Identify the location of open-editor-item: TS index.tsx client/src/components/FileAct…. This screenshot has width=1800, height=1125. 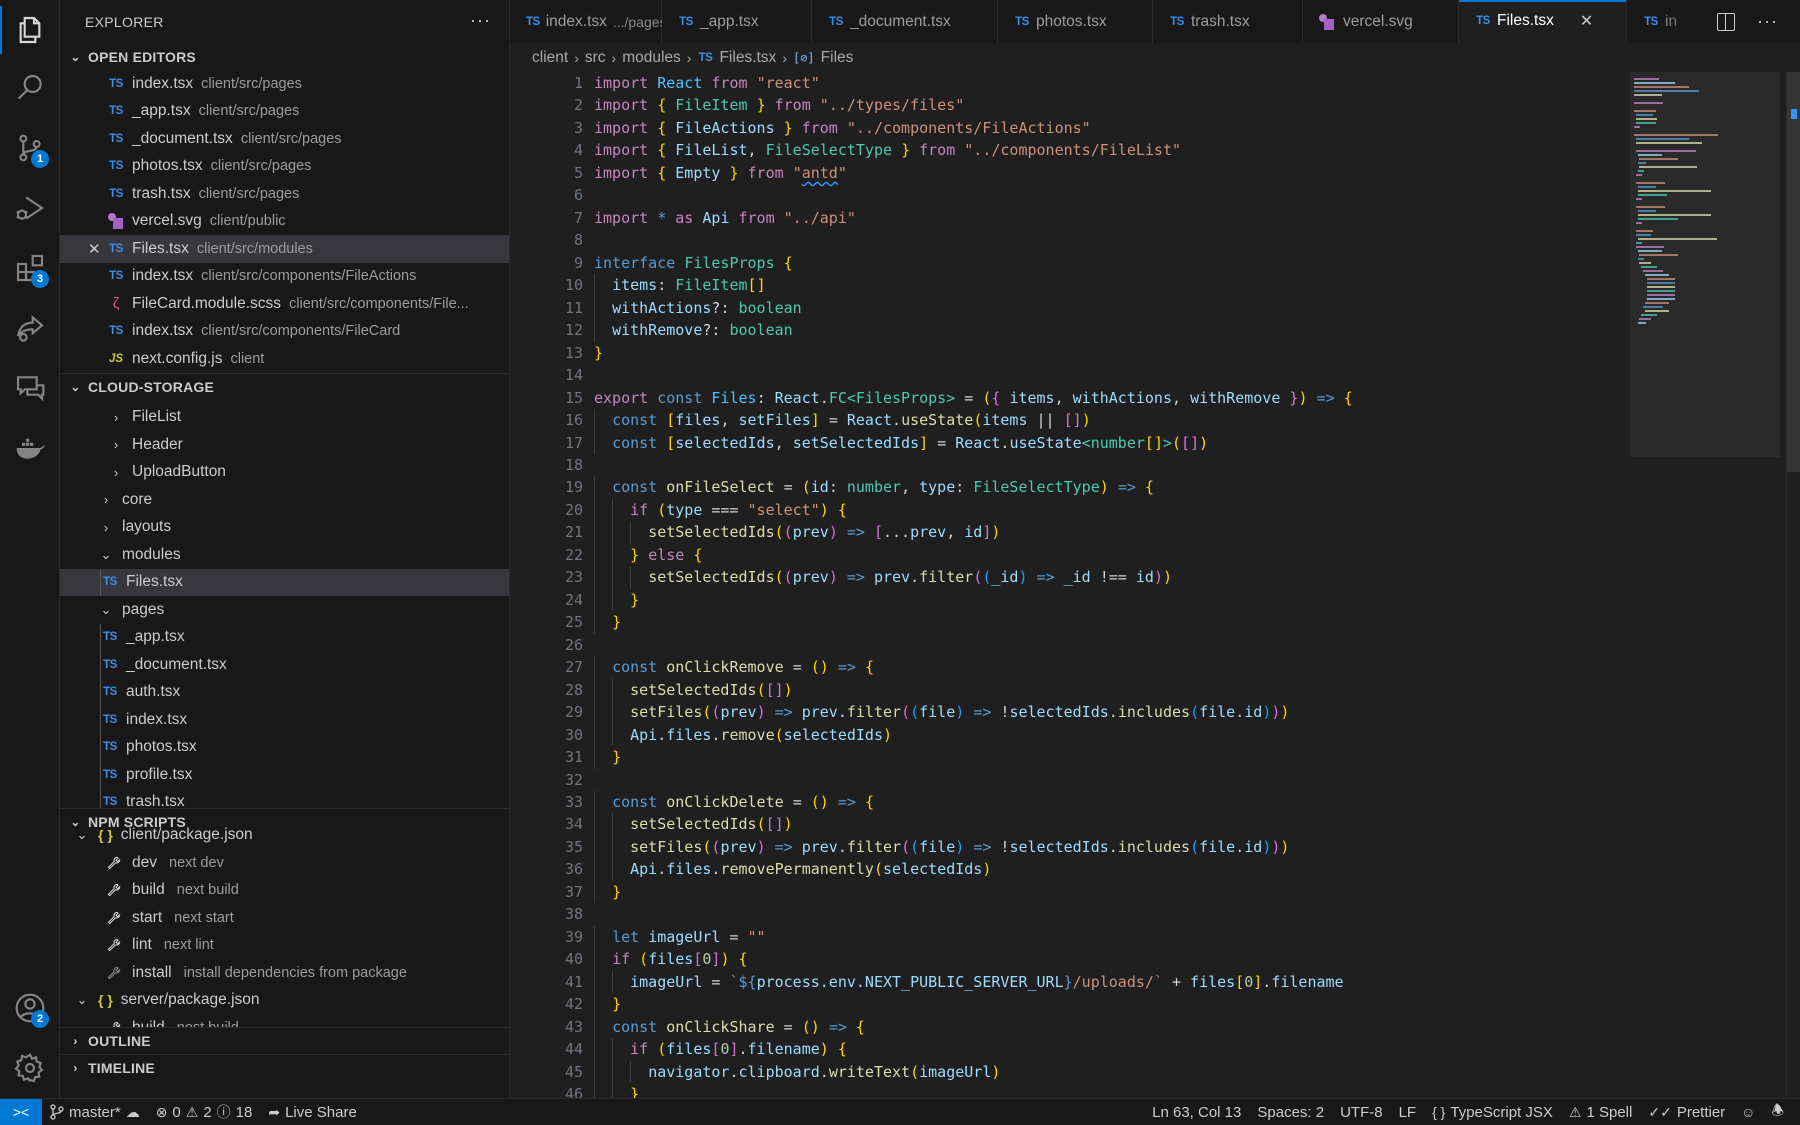
(284, 277).